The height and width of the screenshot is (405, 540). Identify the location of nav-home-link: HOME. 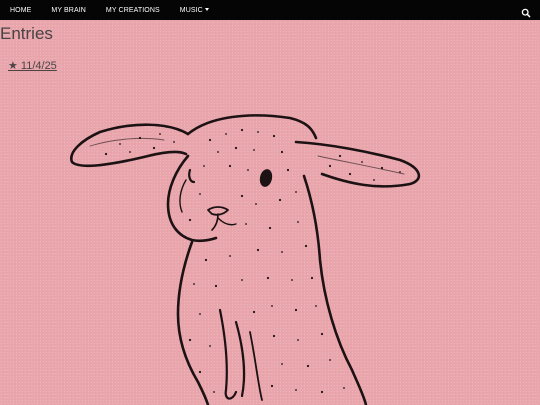
(20, 10).